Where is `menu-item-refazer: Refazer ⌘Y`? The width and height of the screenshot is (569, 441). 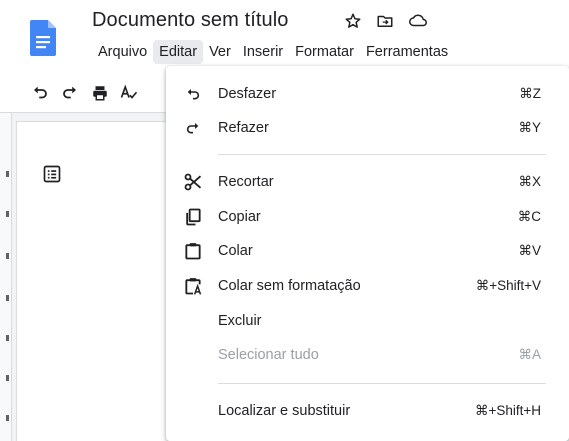 menu-item-refazer: Refazer ⌘Y is located at coordinates (367, 128).